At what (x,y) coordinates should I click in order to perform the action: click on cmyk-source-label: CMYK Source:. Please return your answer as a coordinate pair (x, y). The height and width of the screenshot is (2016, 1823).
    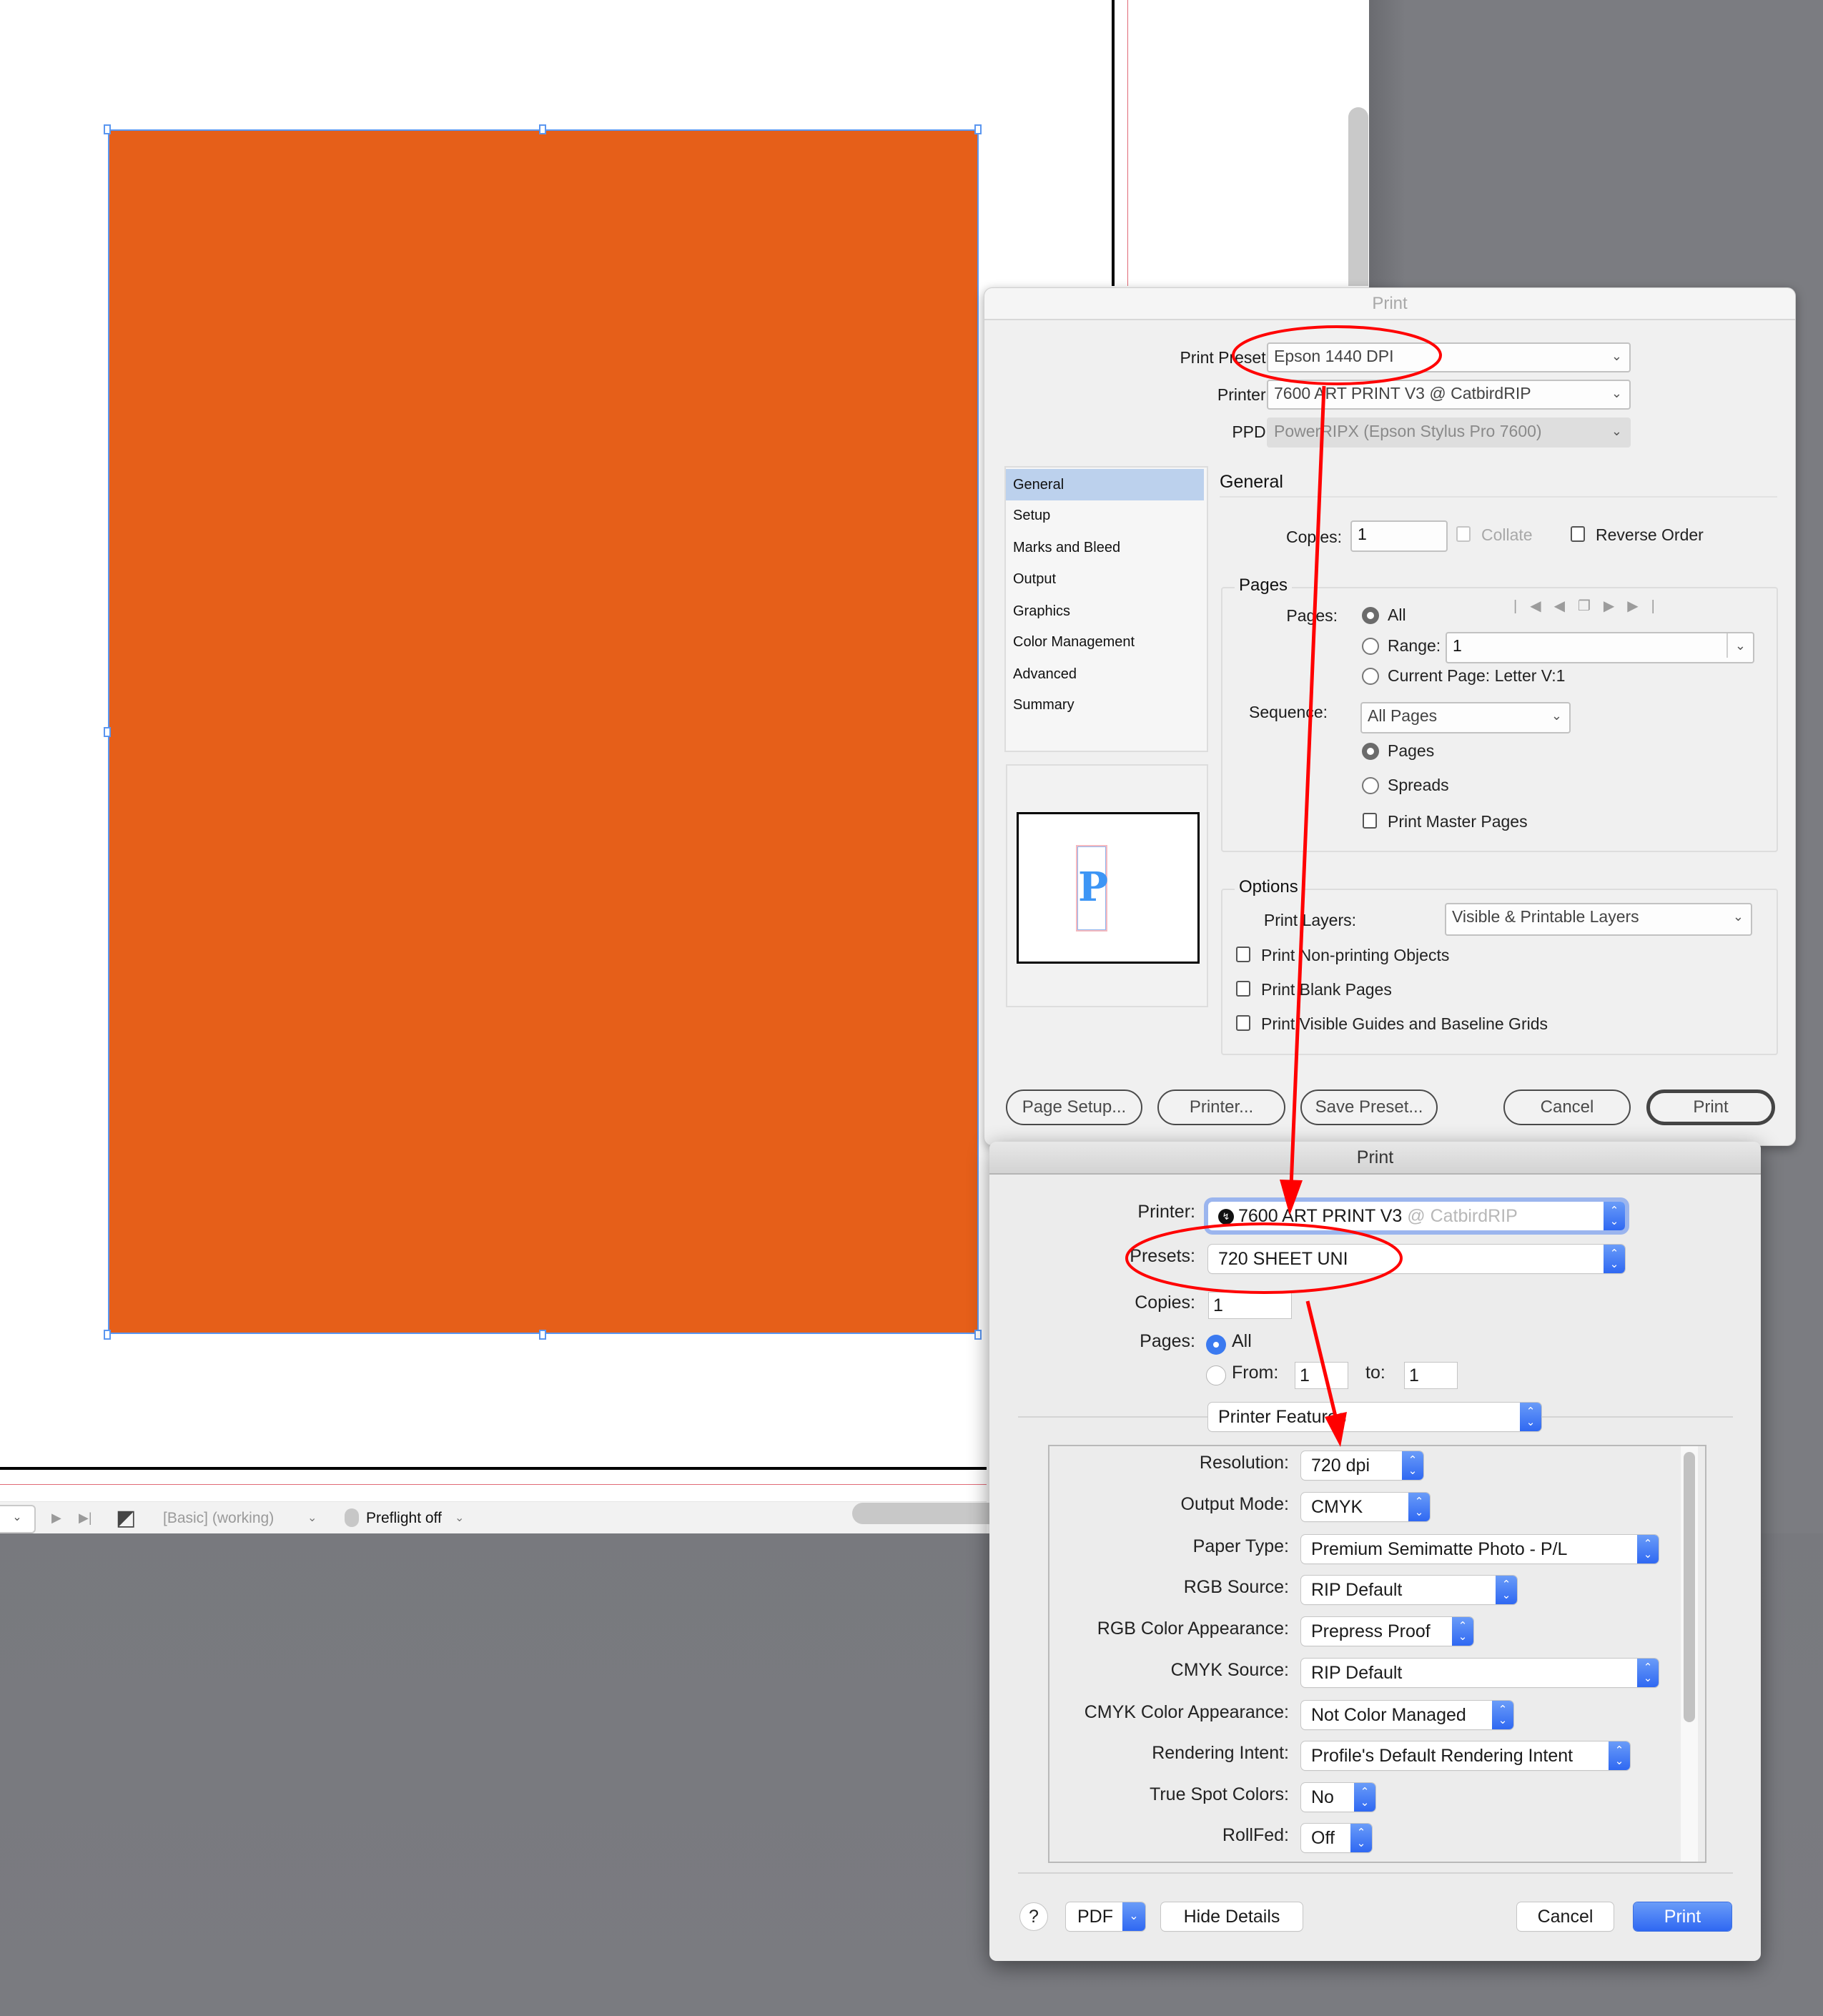
    Looking at the image, I should click on (1229, 1670).